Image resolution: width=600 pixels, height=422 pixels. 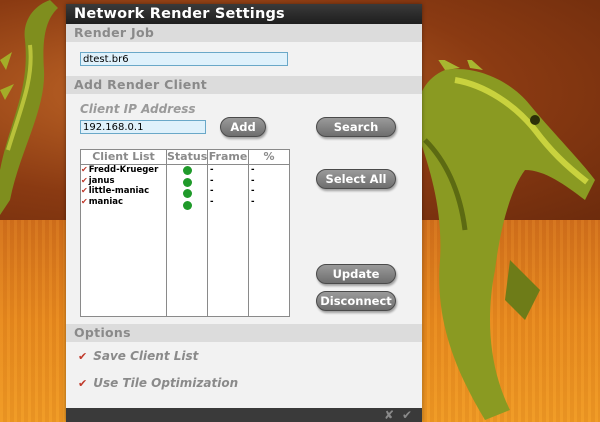 I want to click on add-render-client-section-header: Add Render Client, so click(x=244, y=85).